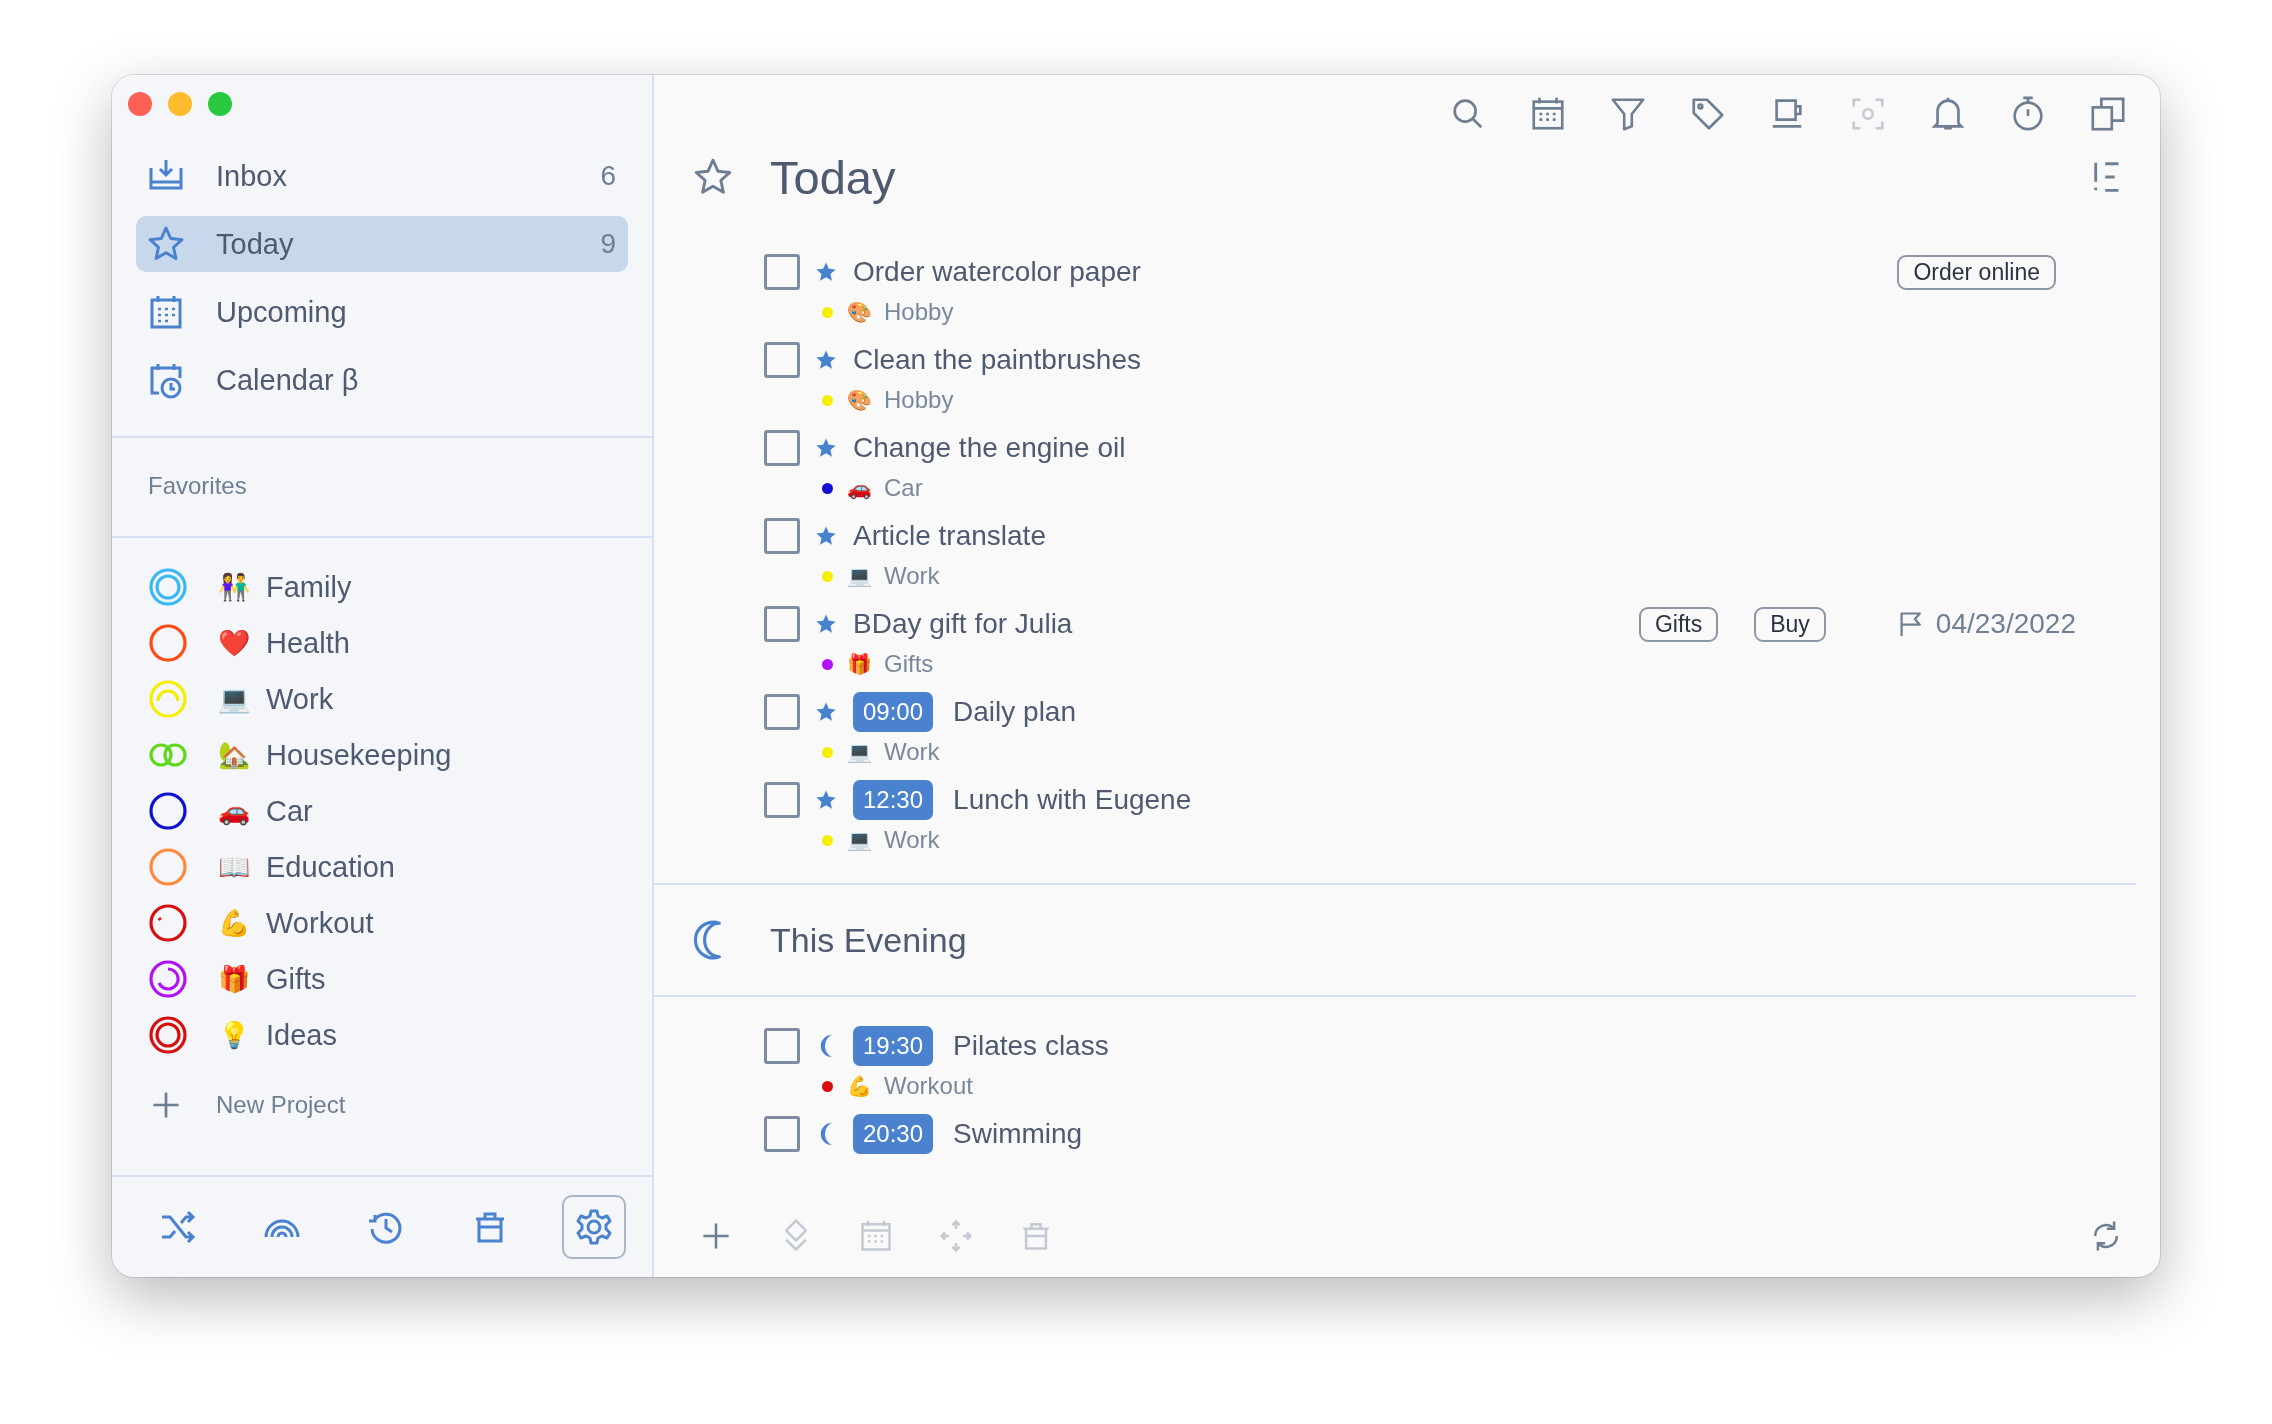  Describe the element at coordinates (1628, 114) in the screenshot. I see `filter-icon` at that location.